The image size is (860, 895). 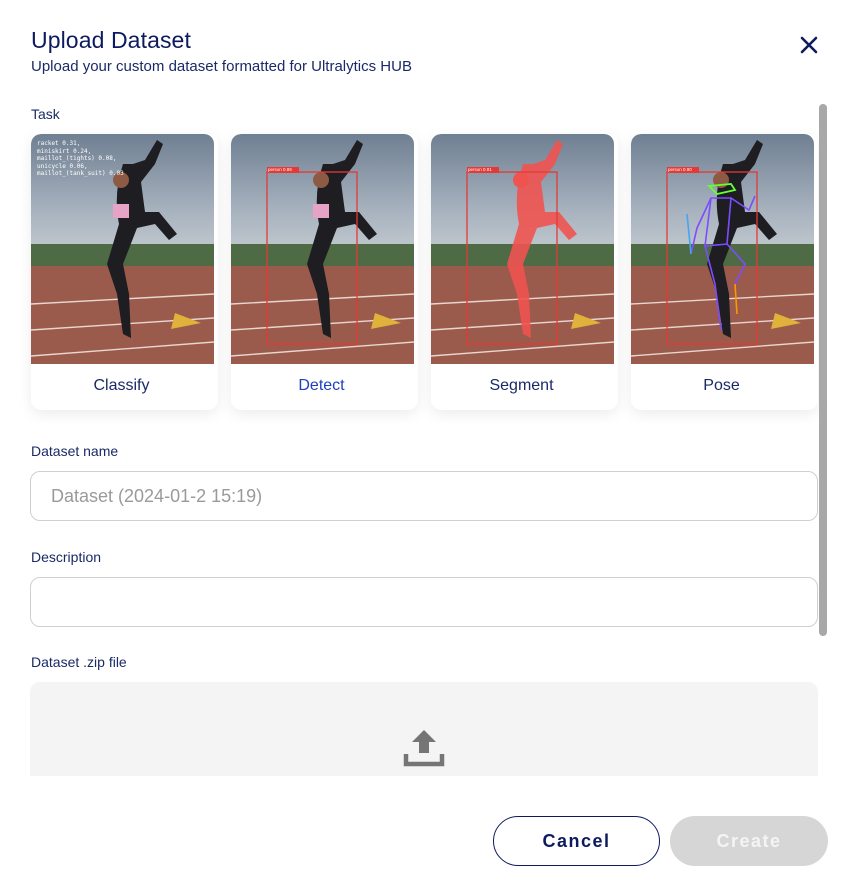 I want to click on task-option-label: Pose, so click(x=721, y=385).